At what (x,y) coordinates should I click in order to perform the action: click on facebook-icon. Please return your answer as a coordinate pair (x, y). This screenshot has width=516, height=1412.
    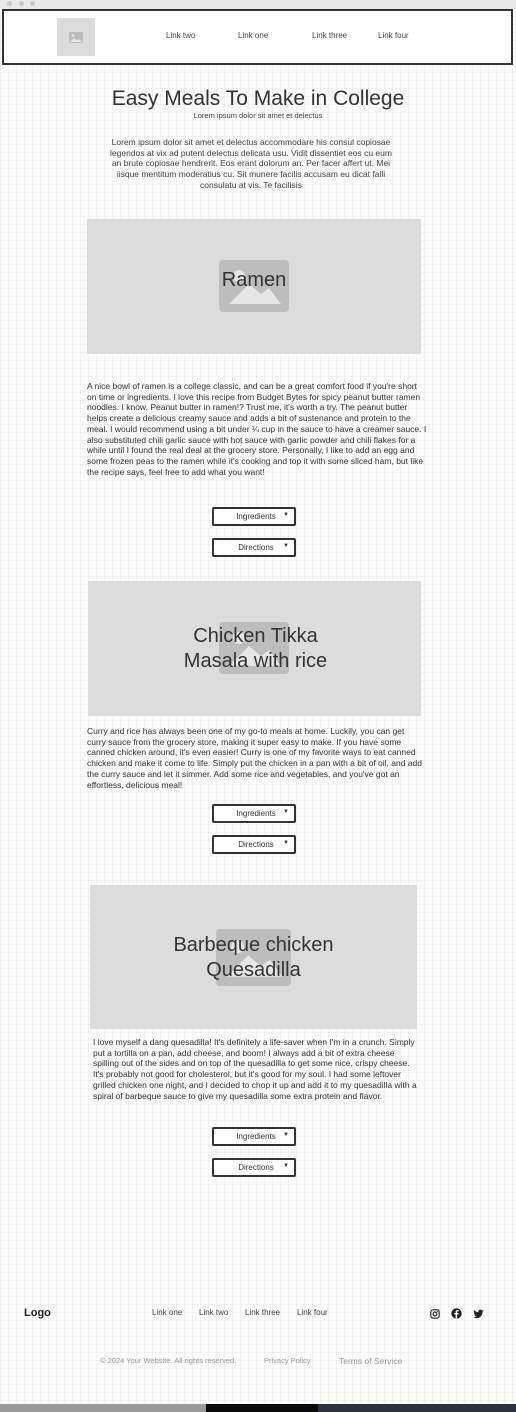
    Looking at the image, I should click on (456, 1313).